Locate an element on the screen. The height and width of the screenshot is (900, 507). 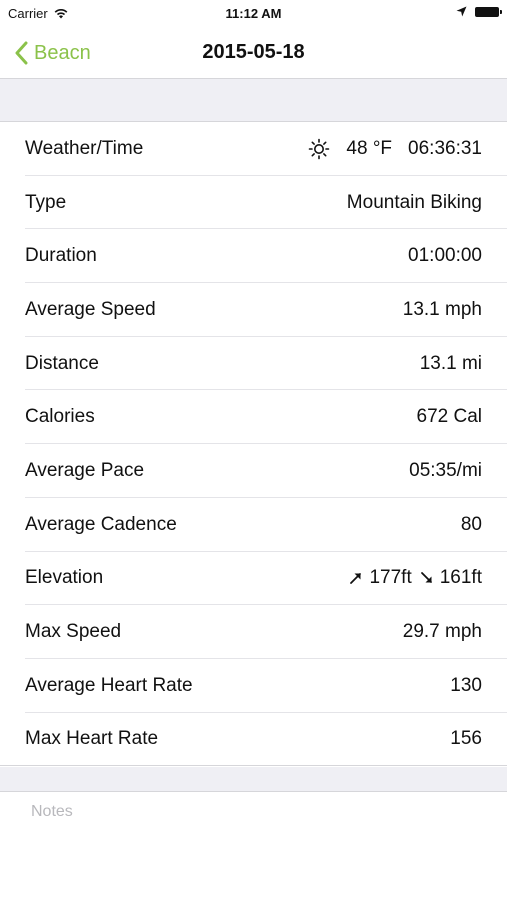
row-label: Average Speed is located at coordinates (90, 309).